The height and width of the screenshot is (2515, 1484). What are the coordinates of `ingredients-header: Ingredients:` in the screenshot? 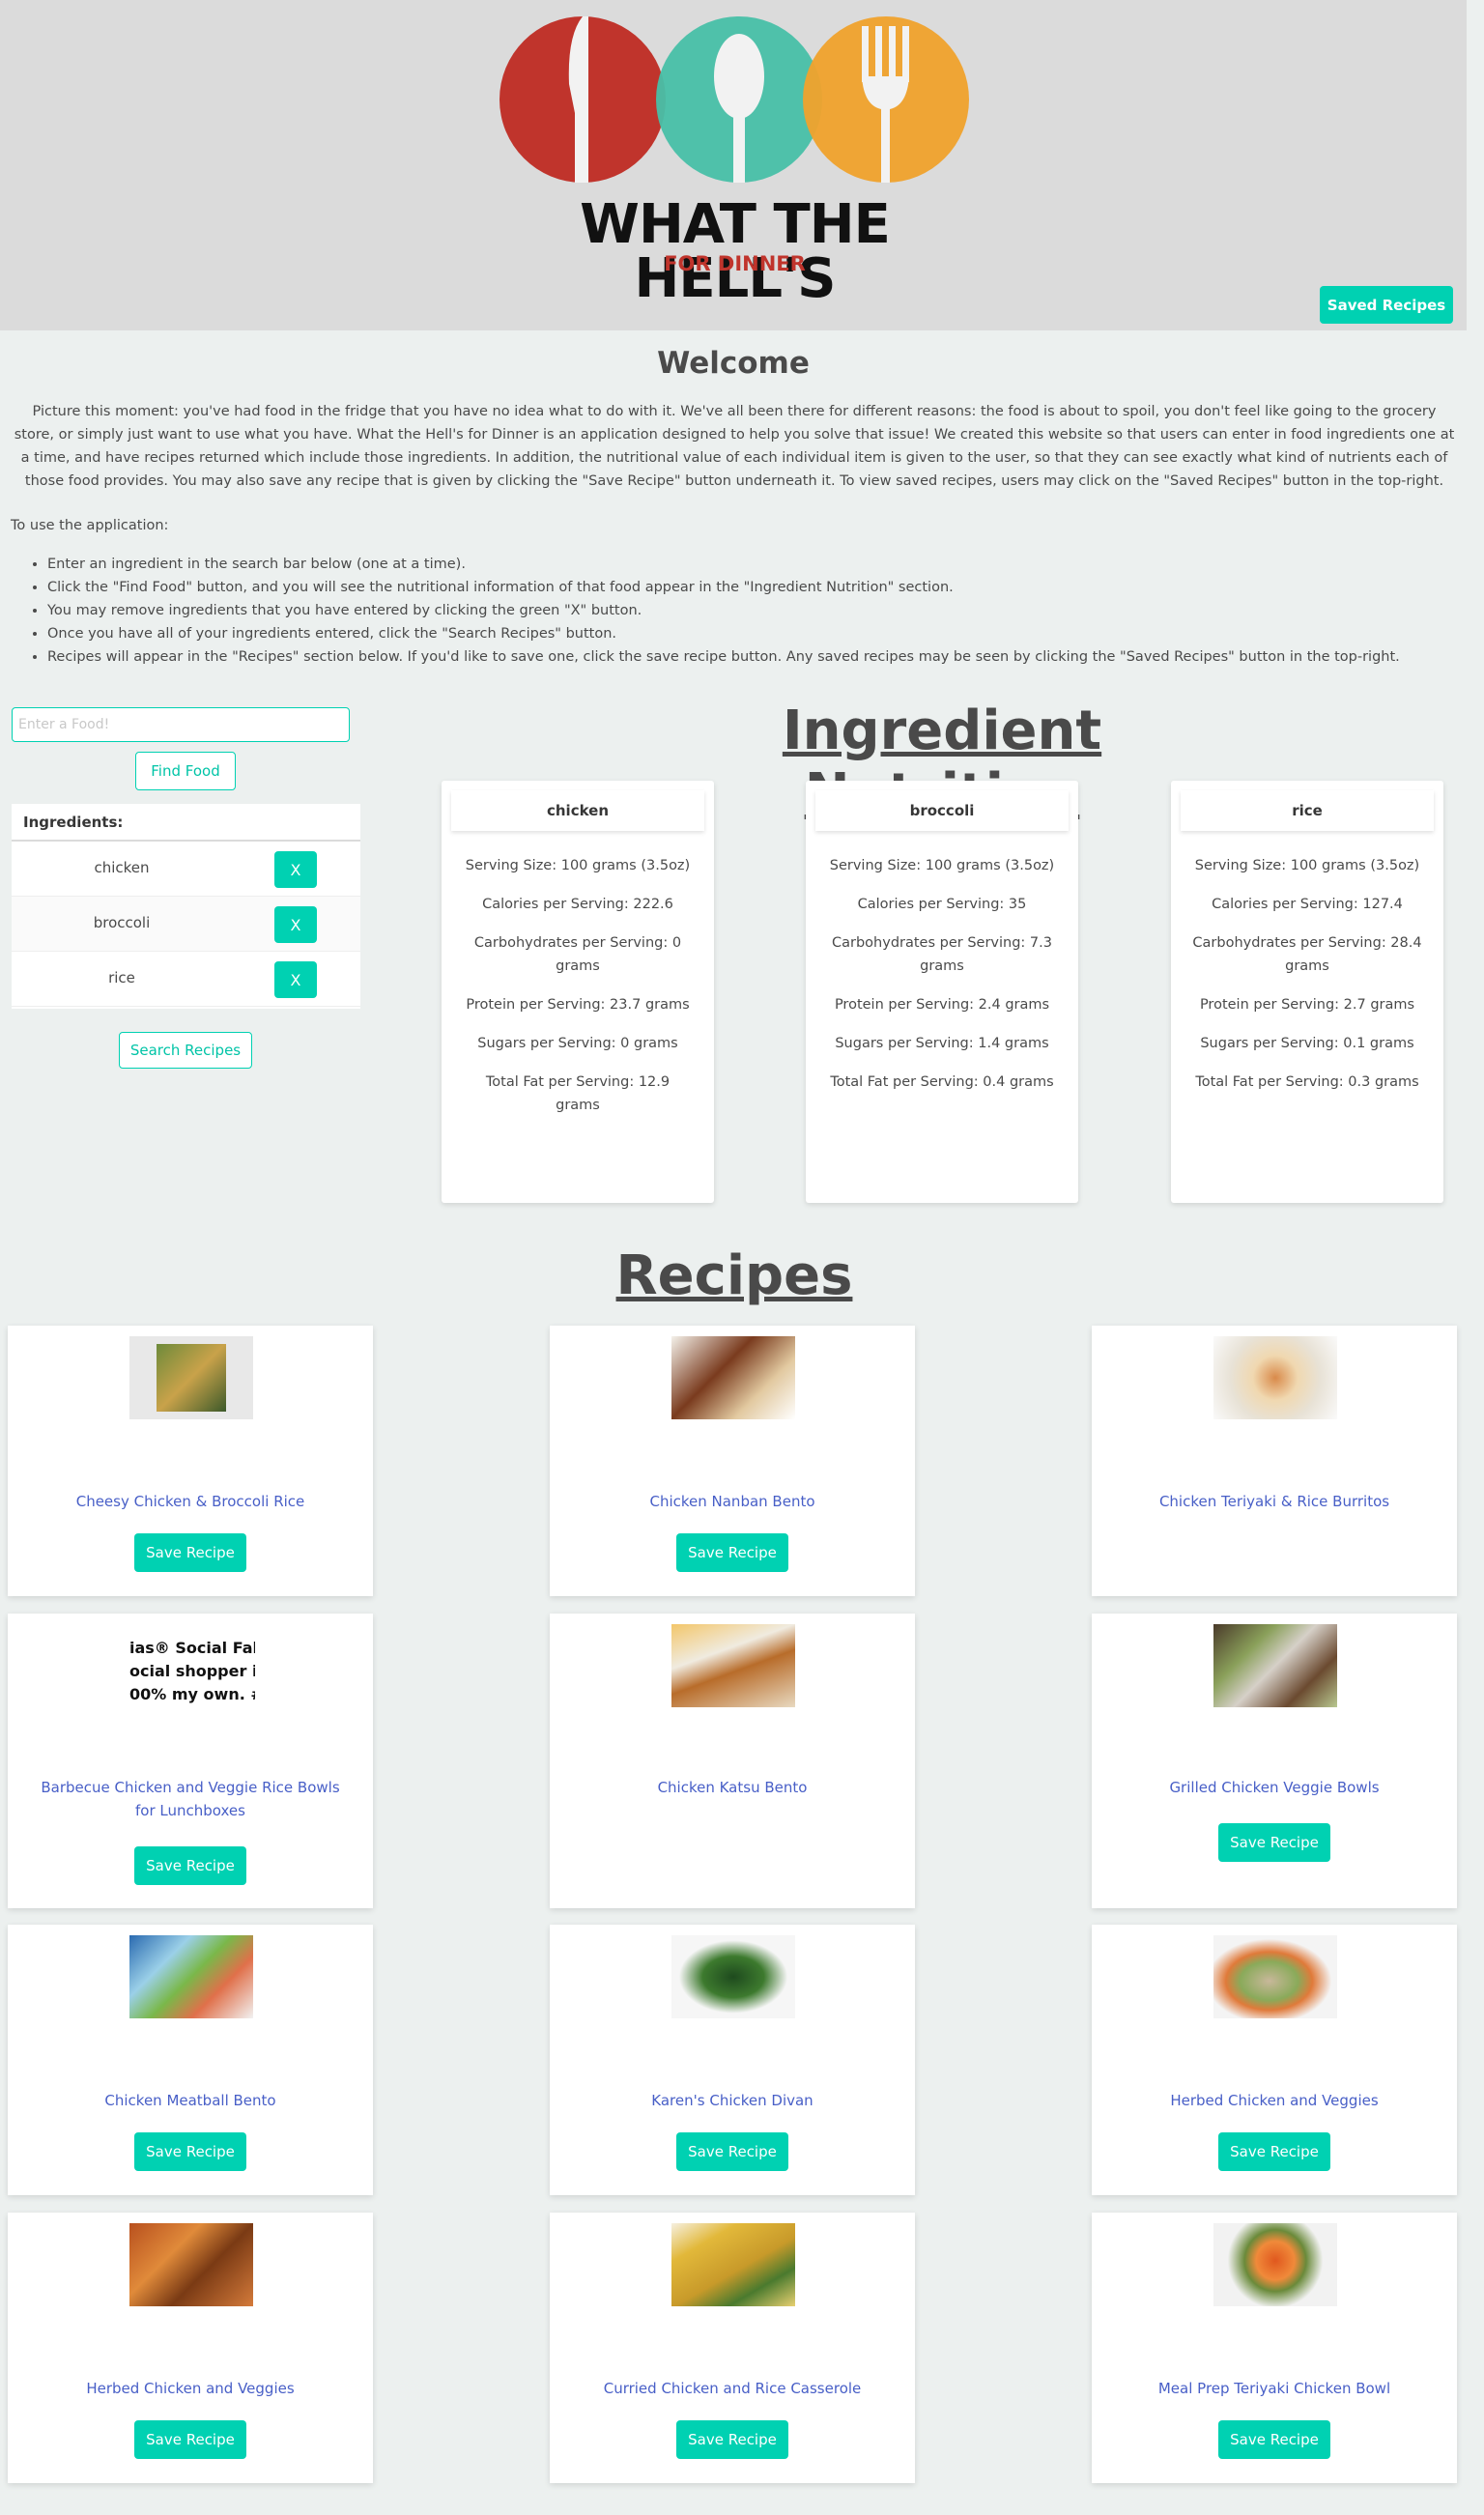 It's located at (186, 823).